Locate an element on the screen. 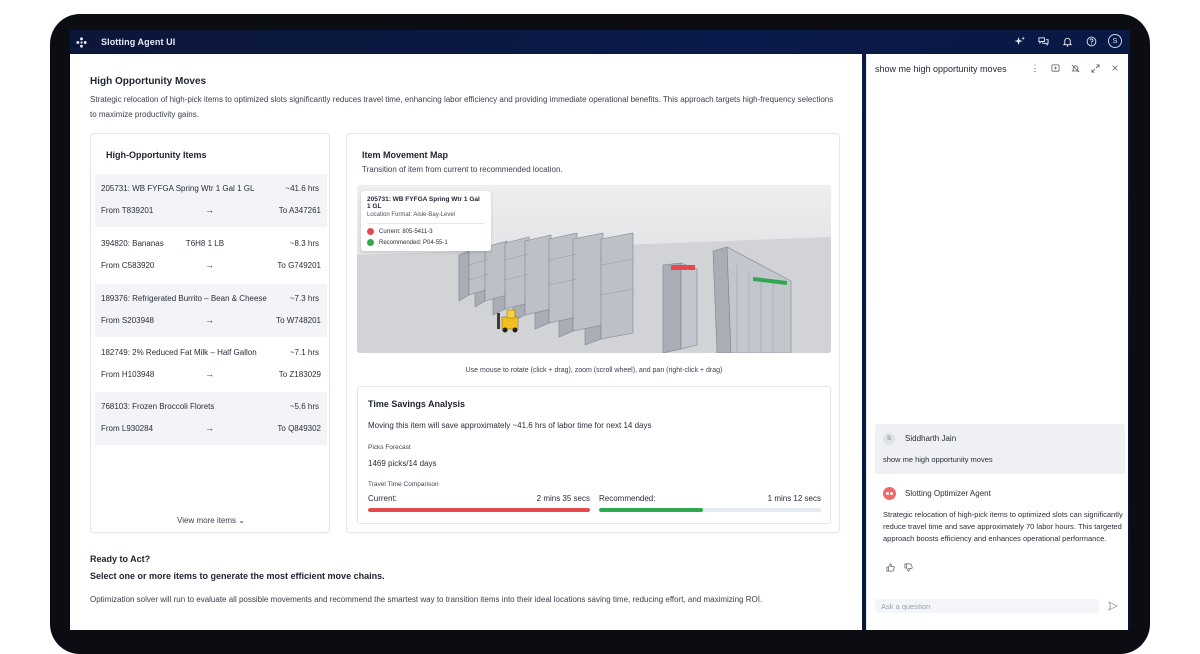 This screenshot has width=1200, height=654. tooltip-current: Current: 805-5411-3 is located at coordinates (406, 231).